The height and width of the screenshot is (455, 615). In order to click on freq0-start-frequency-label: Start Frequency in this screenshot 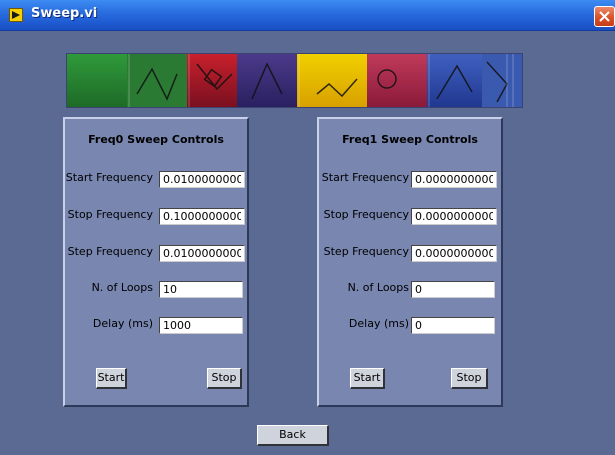, I will do `click(109, 177)`.